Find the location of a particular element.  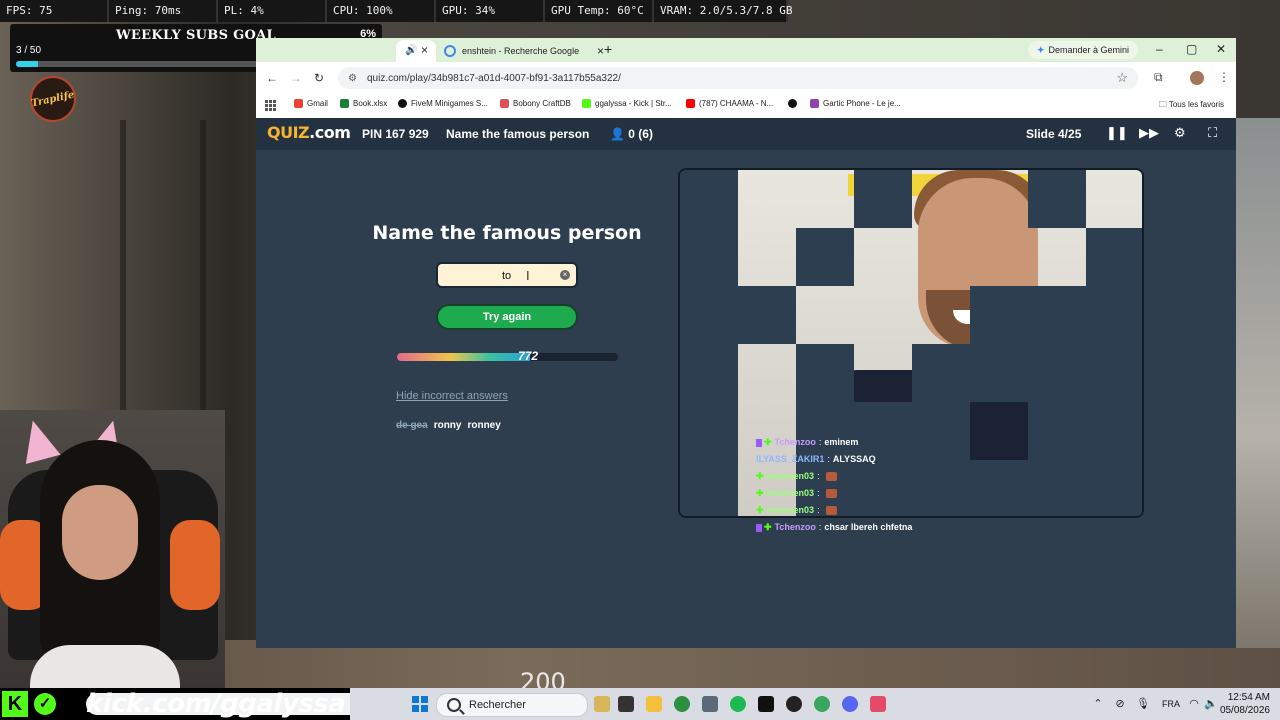

tab-label: enshtein - Recherche Google is located at coordinates (521, 51).